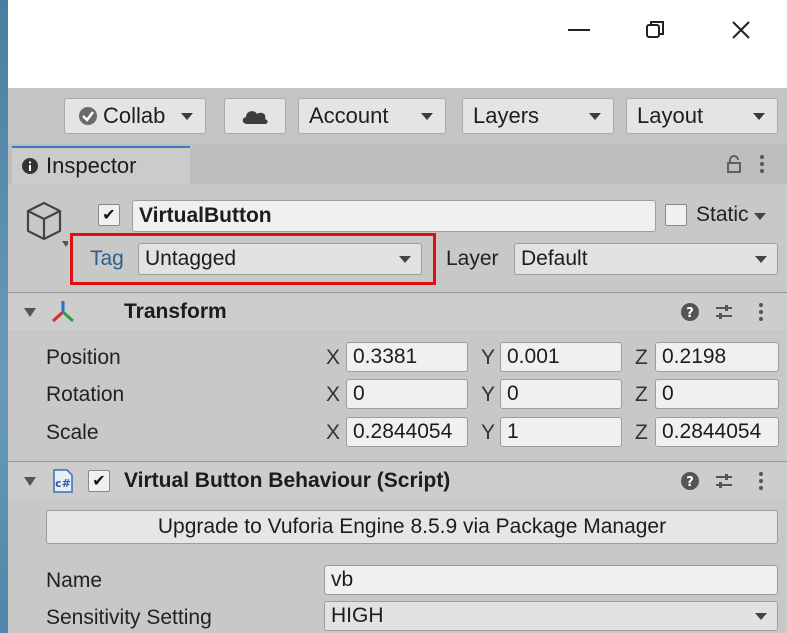 The width and height of the screenshot is (787, 633). What do you see at coordinates (349, 115) in the screenshot?
I see `account-label: Account` at bounding box center [349, 115].